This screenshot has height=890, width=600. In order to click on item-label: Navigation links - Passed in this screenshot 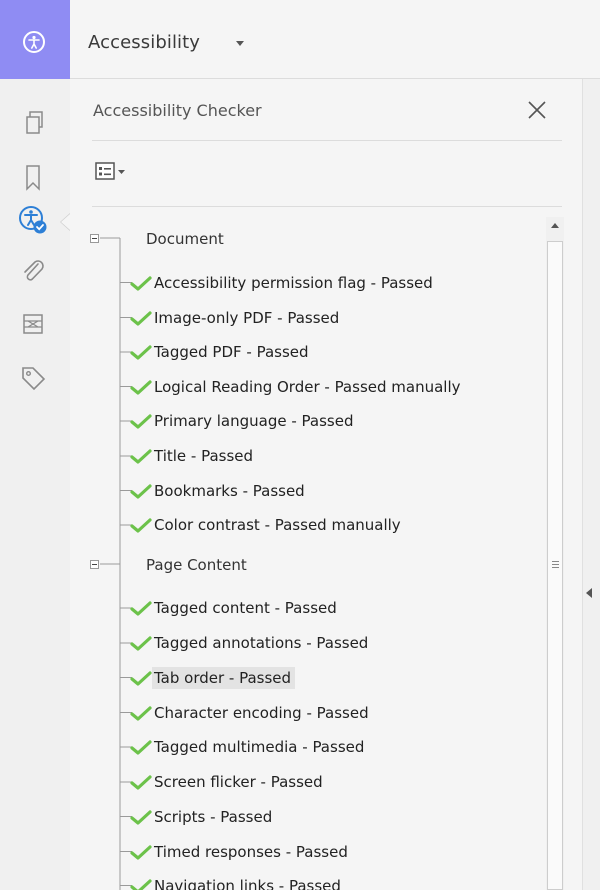, I will do `click(247, 883)`.